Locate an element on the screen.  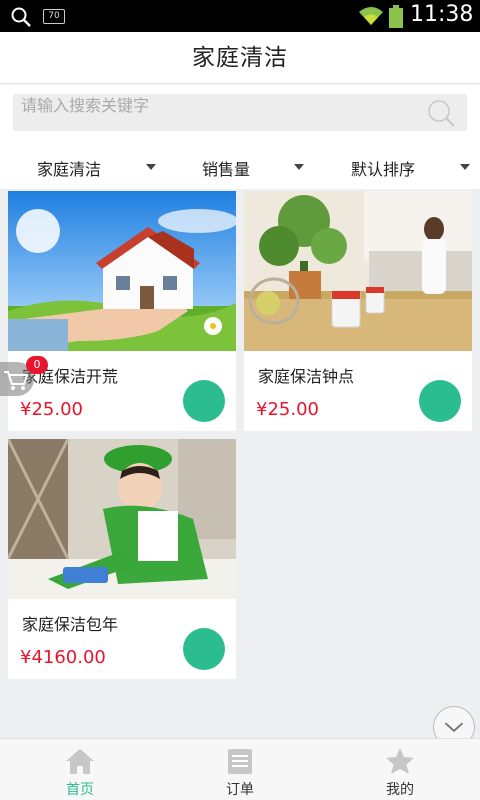
search-box is located at coordinates (240, 112).